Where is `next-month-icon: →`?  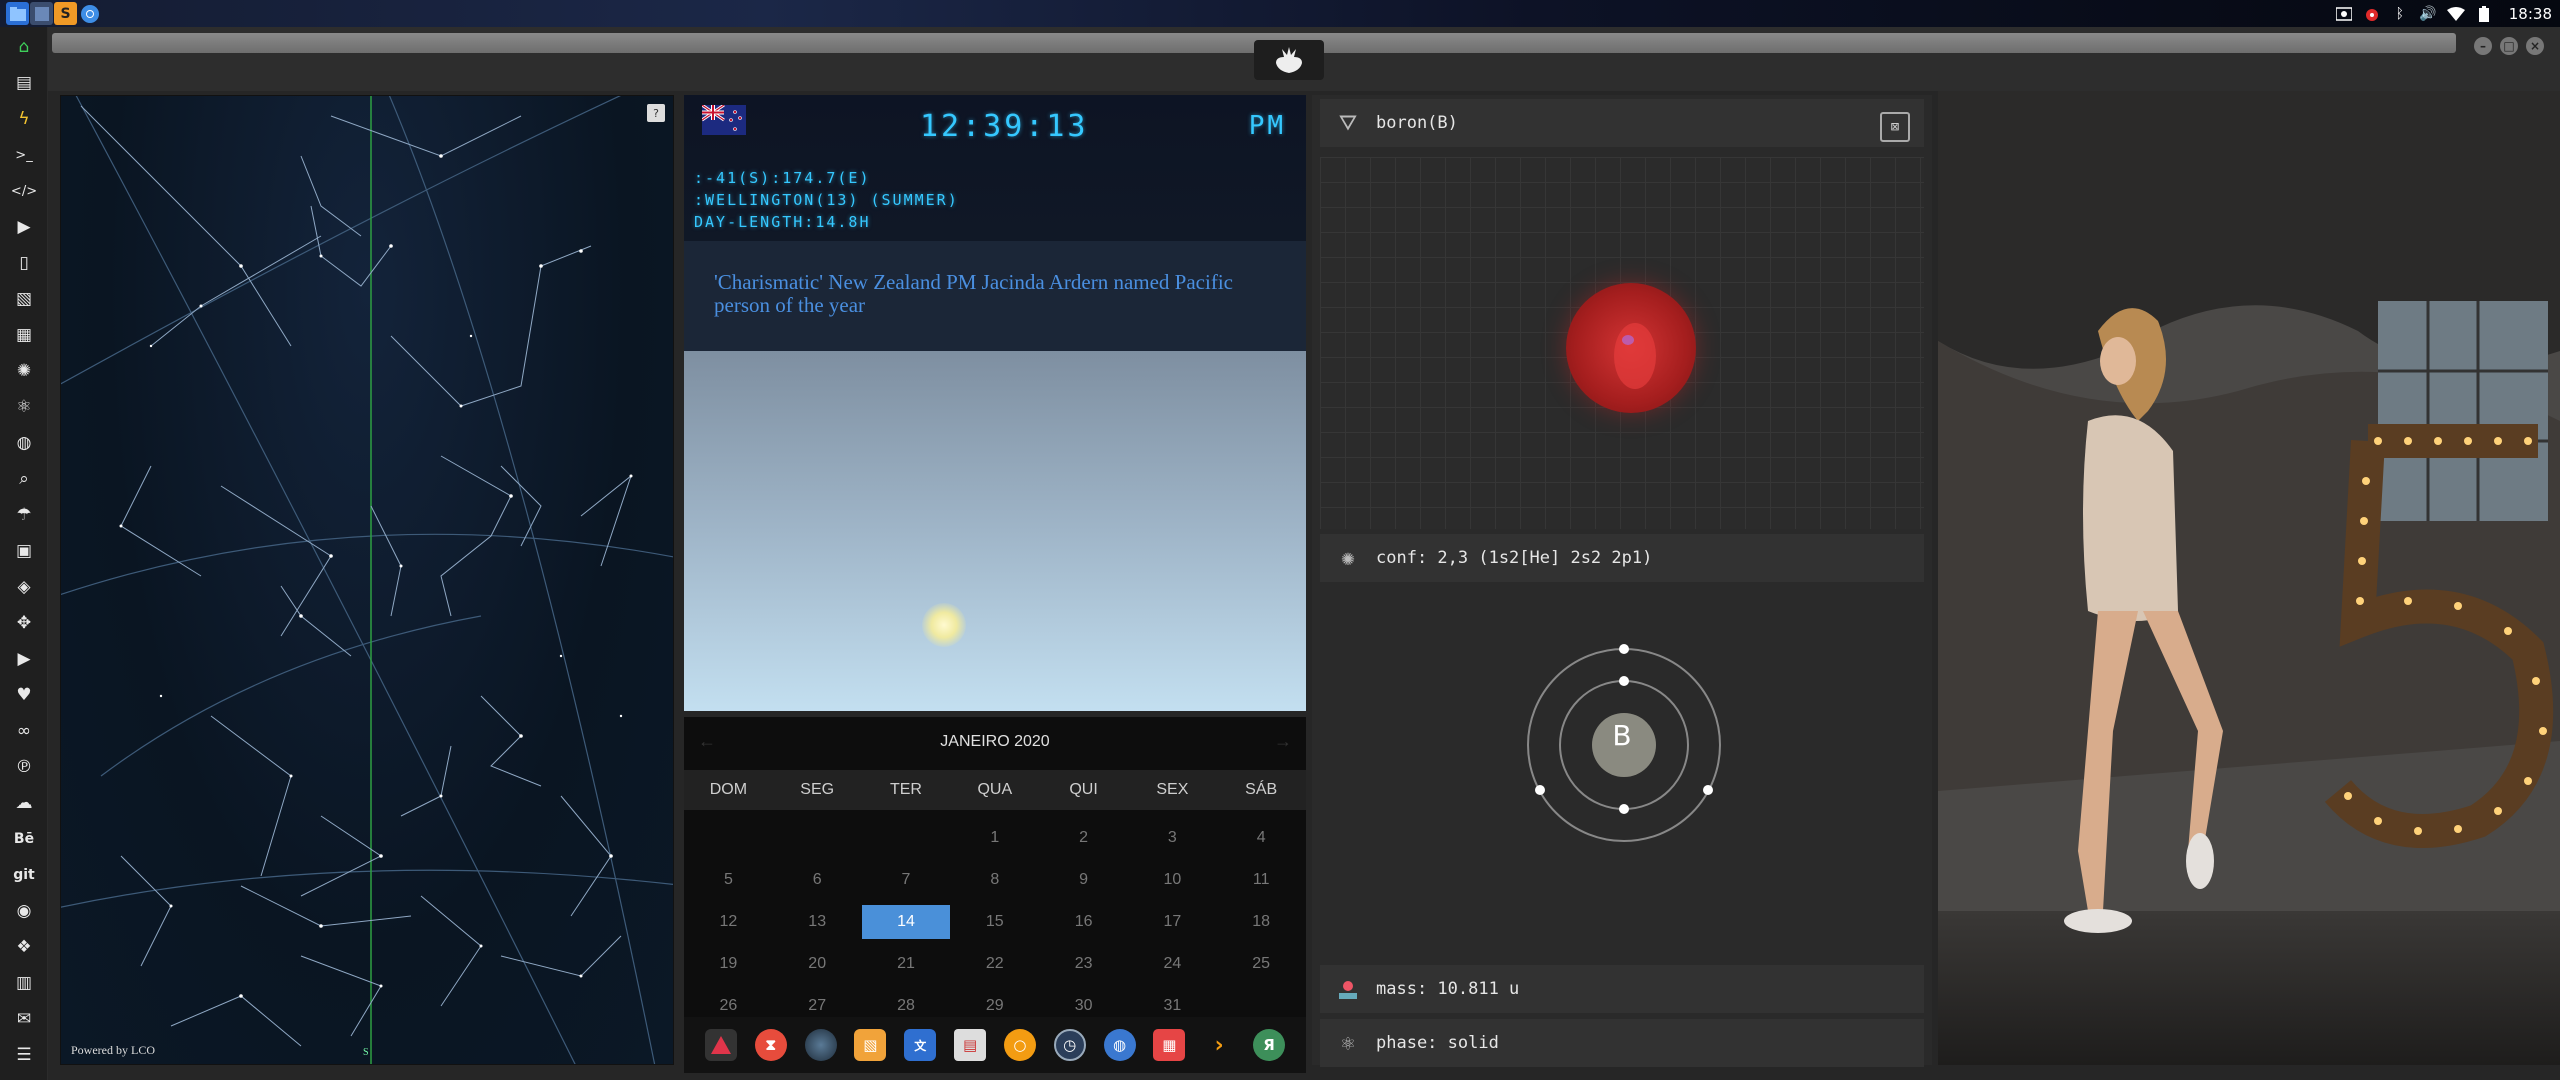 next-month-icon: → is located at coordinates (1283, 741).